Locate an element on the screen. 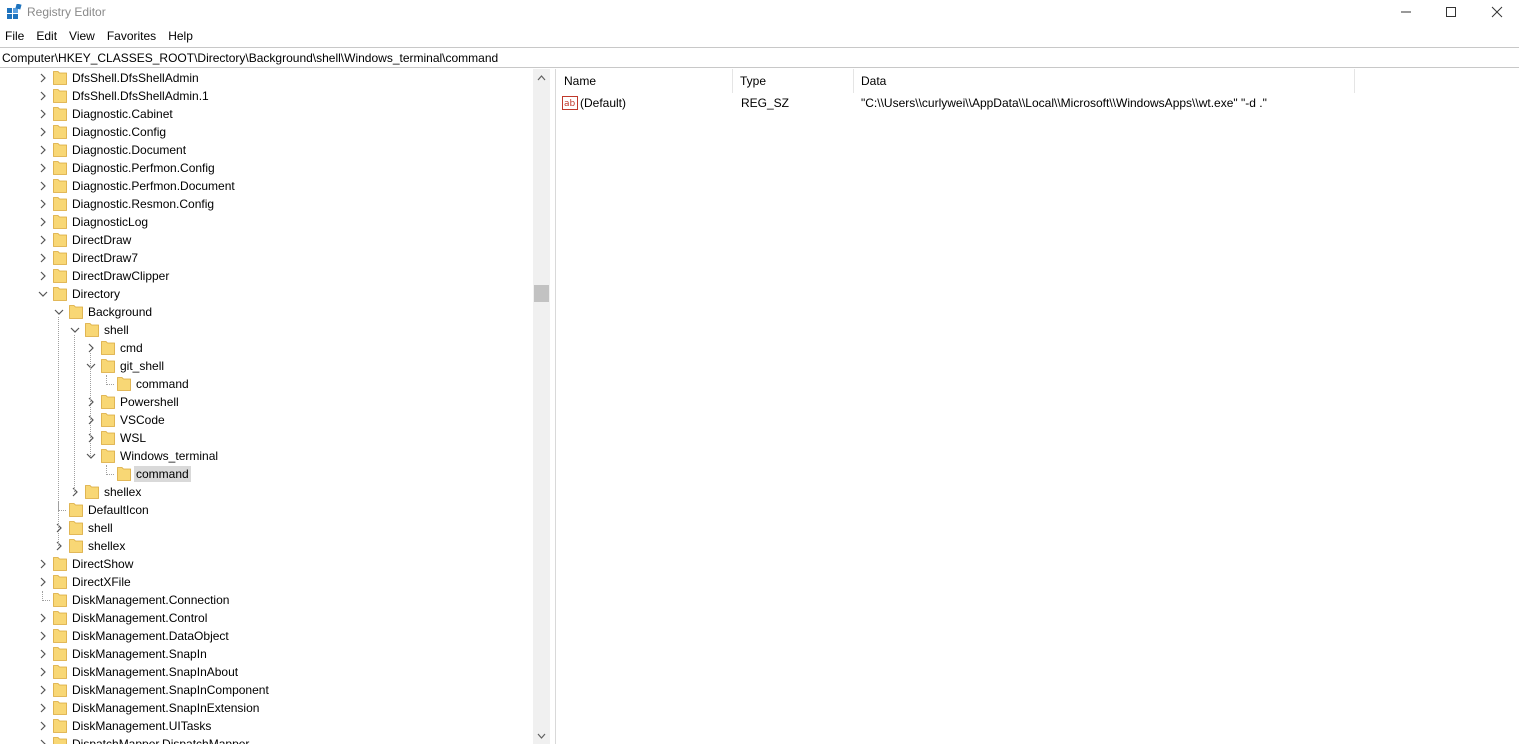  menu-file: File is located at coordinates (15, 36).